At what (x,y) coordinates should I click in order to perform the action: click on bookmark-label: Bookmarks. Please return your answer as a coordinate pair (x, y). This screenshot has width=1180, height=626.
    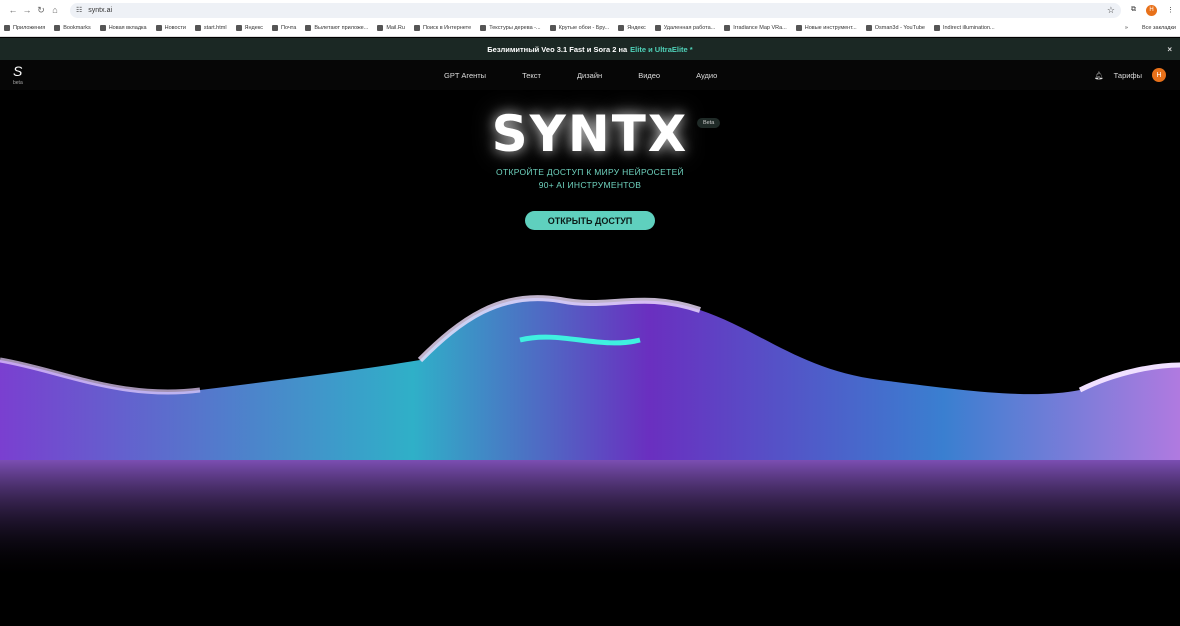
    Looking at the image, I should click on (77, 28).